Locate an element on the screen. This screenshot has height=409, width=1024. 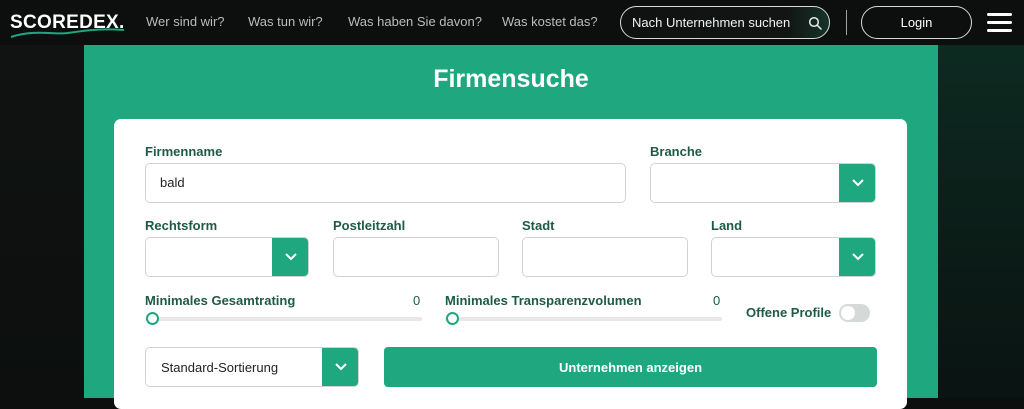
sortierung-value: Standard-Sortierung is located at coordinates (220, 367).